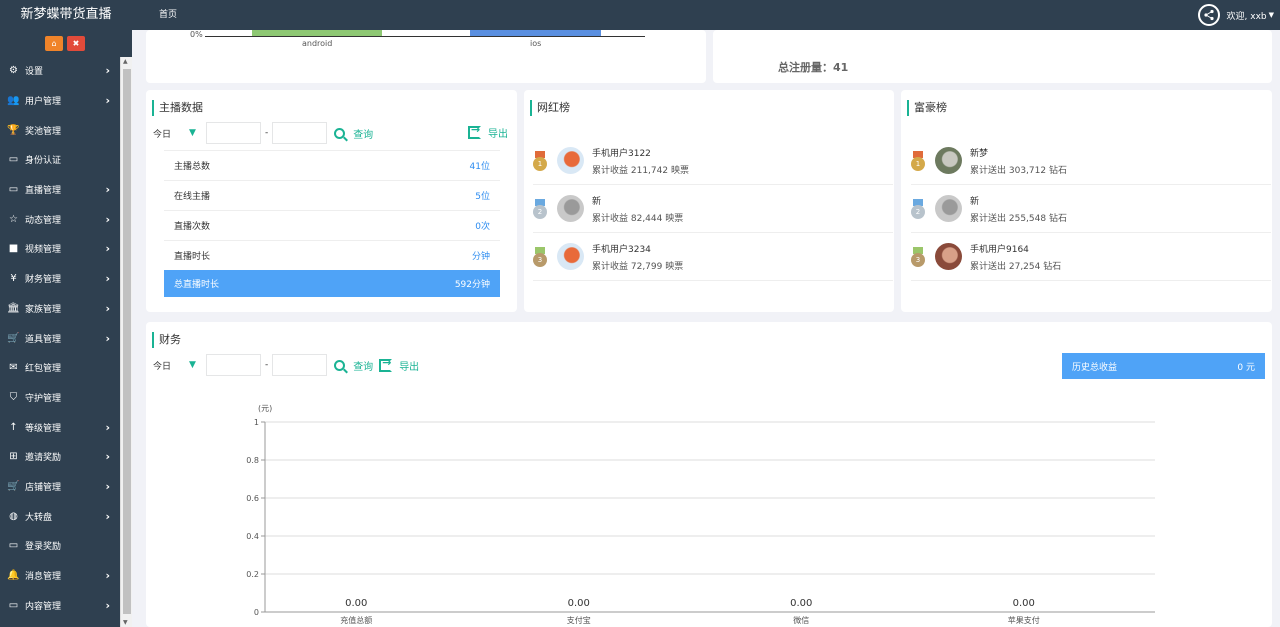 The width and height of the screenshot is (1280, 627). Describe the element at coordinates (13, 71) in the screenshot. I see `gears-icon: ⚙` at that location.